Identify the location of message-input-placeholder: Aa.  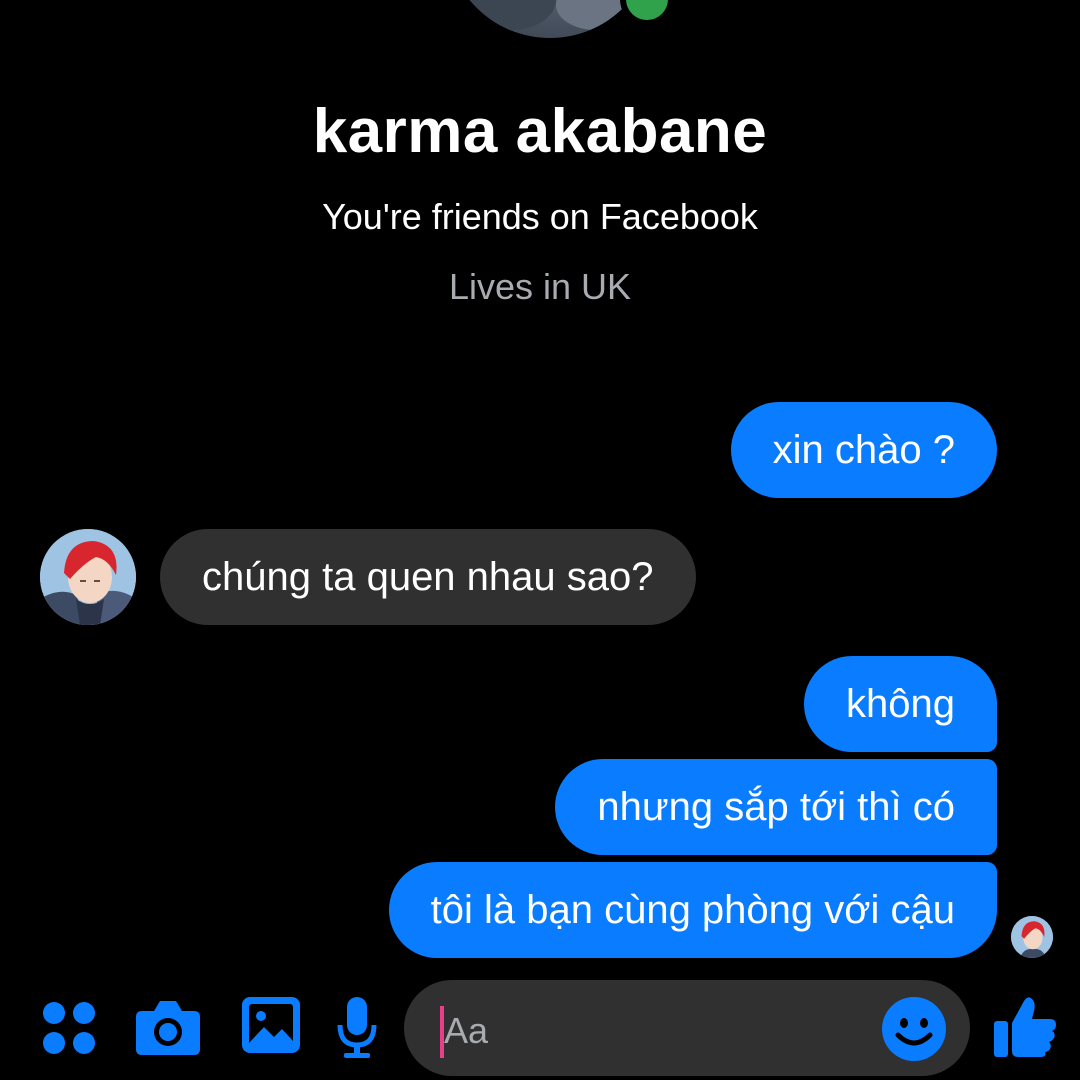
(466, 1030).